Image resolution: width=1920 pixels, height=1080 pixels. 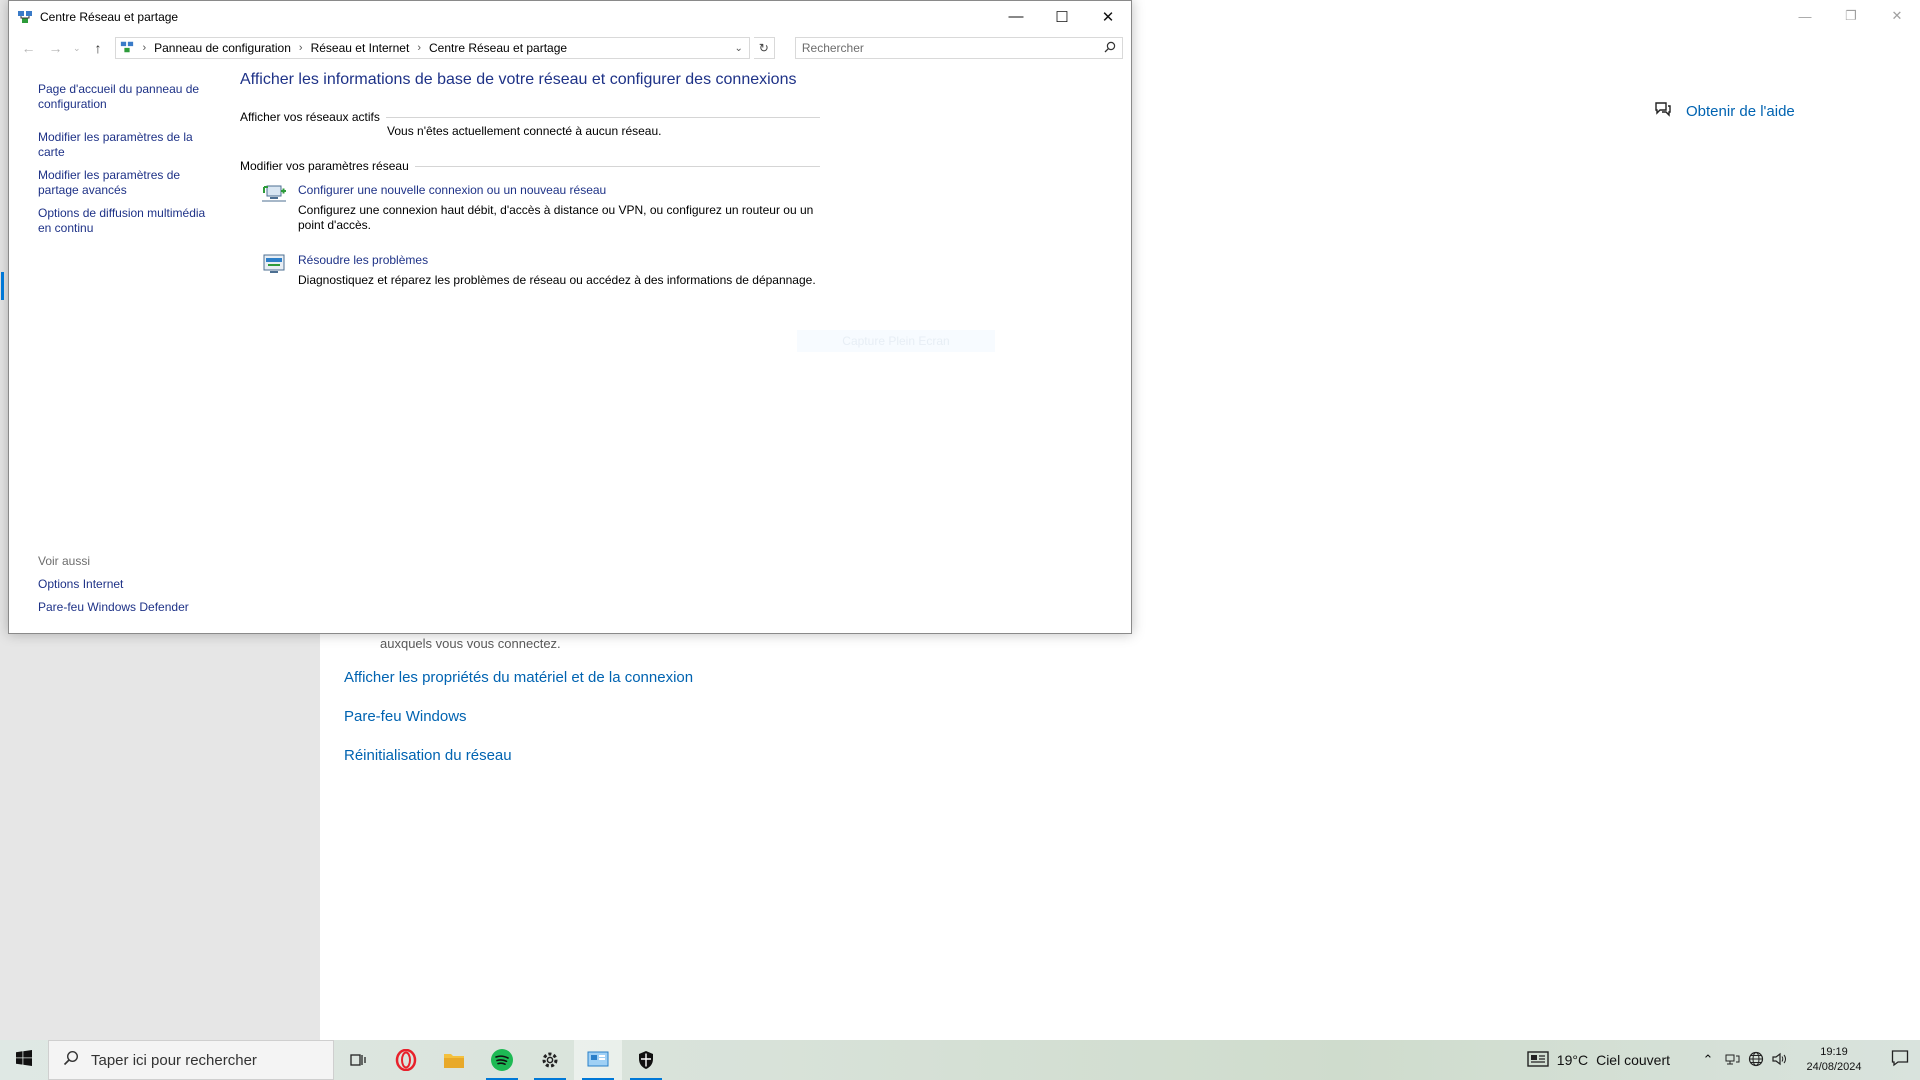 I want to click on taskbar-search-placeholder: Taper ici pour rechercher, so click(x=174, y=1060).